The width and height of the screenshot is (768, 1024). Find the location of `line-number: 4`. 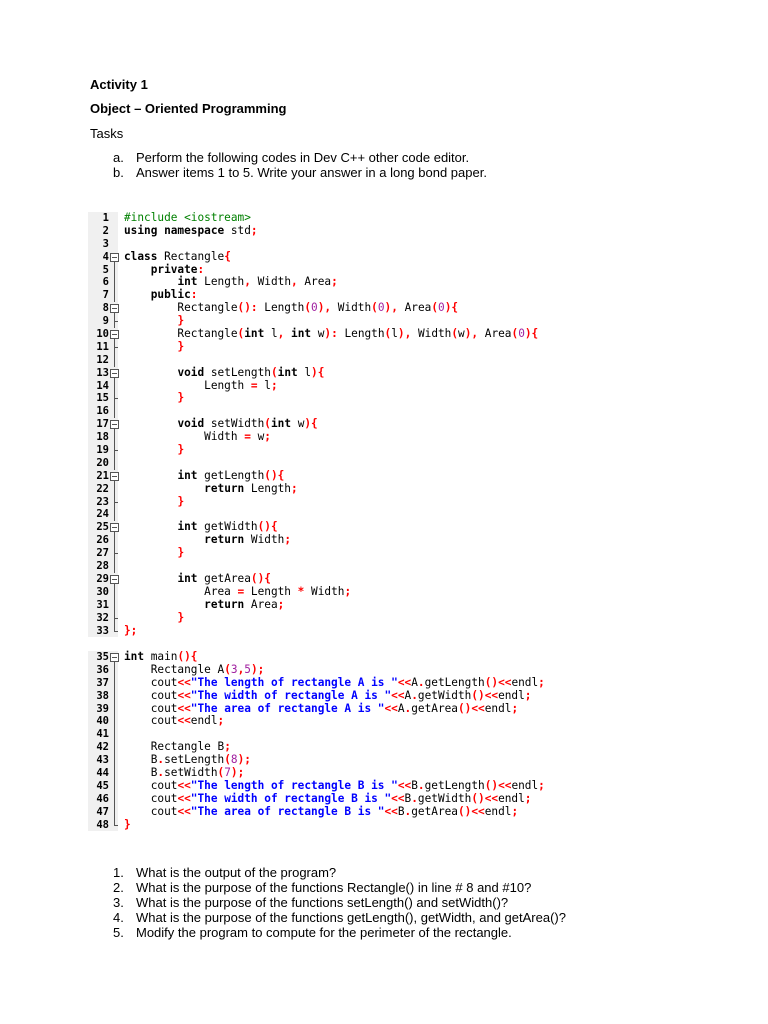

line-number: 4 is located at coordinates (105, 256).